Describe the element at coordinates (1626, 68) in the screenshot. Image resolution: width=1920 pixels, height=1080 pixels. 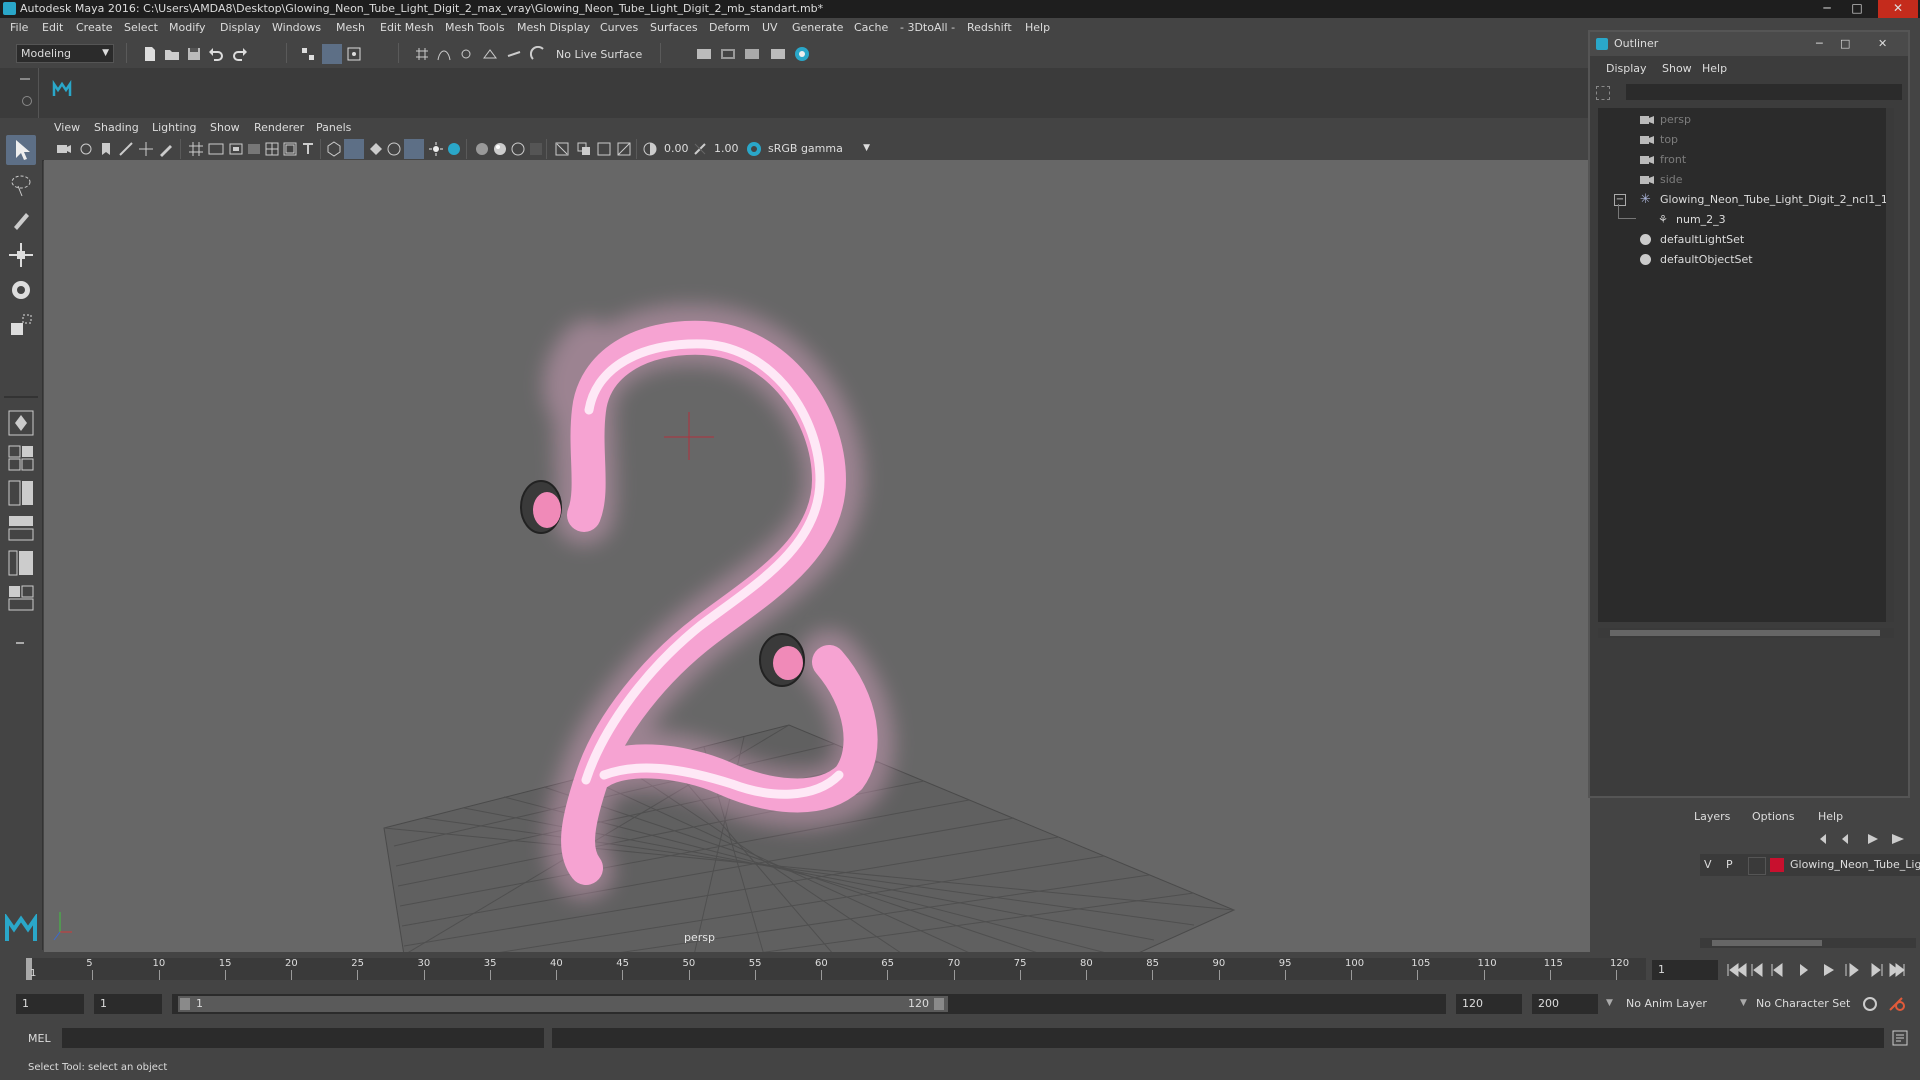
I see `outliner-menu-display: Display` at that location.